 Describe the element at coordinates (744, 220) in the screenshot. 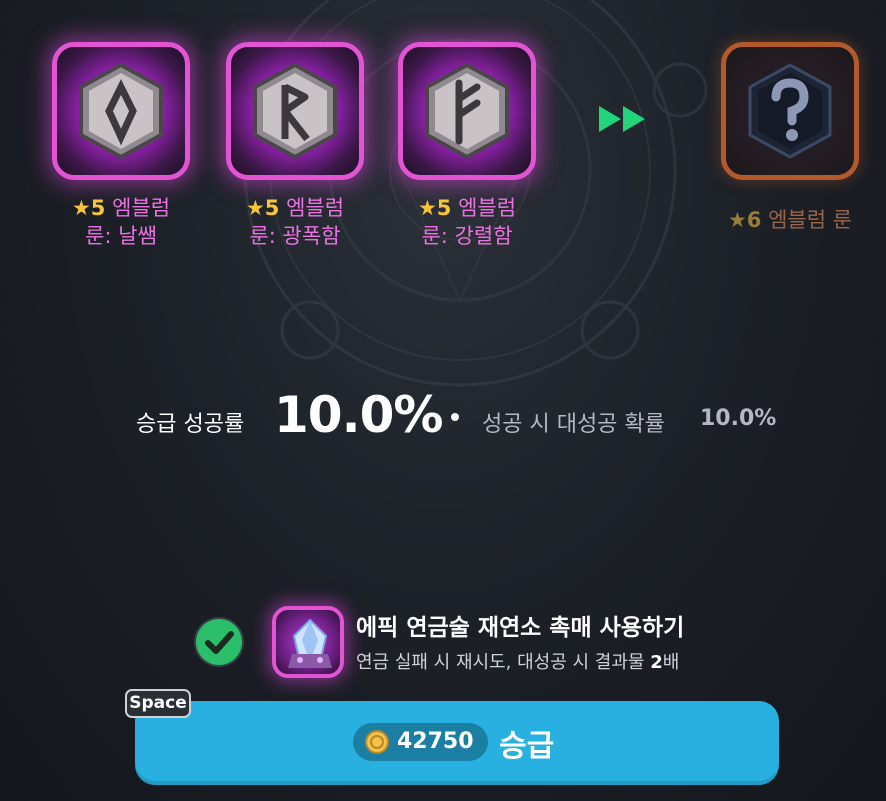

I see `star-grade: ★6` at that location.